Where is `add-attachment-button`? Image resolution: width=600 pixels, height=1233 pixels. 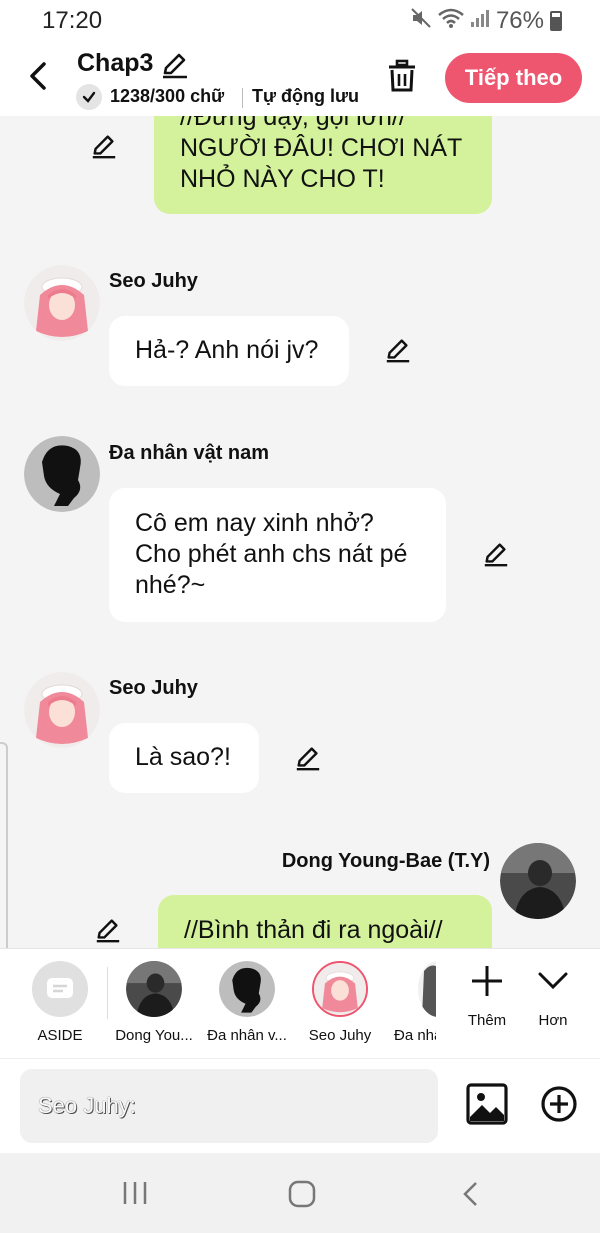
add-attachment-button is located at coordinates (559, 1104).